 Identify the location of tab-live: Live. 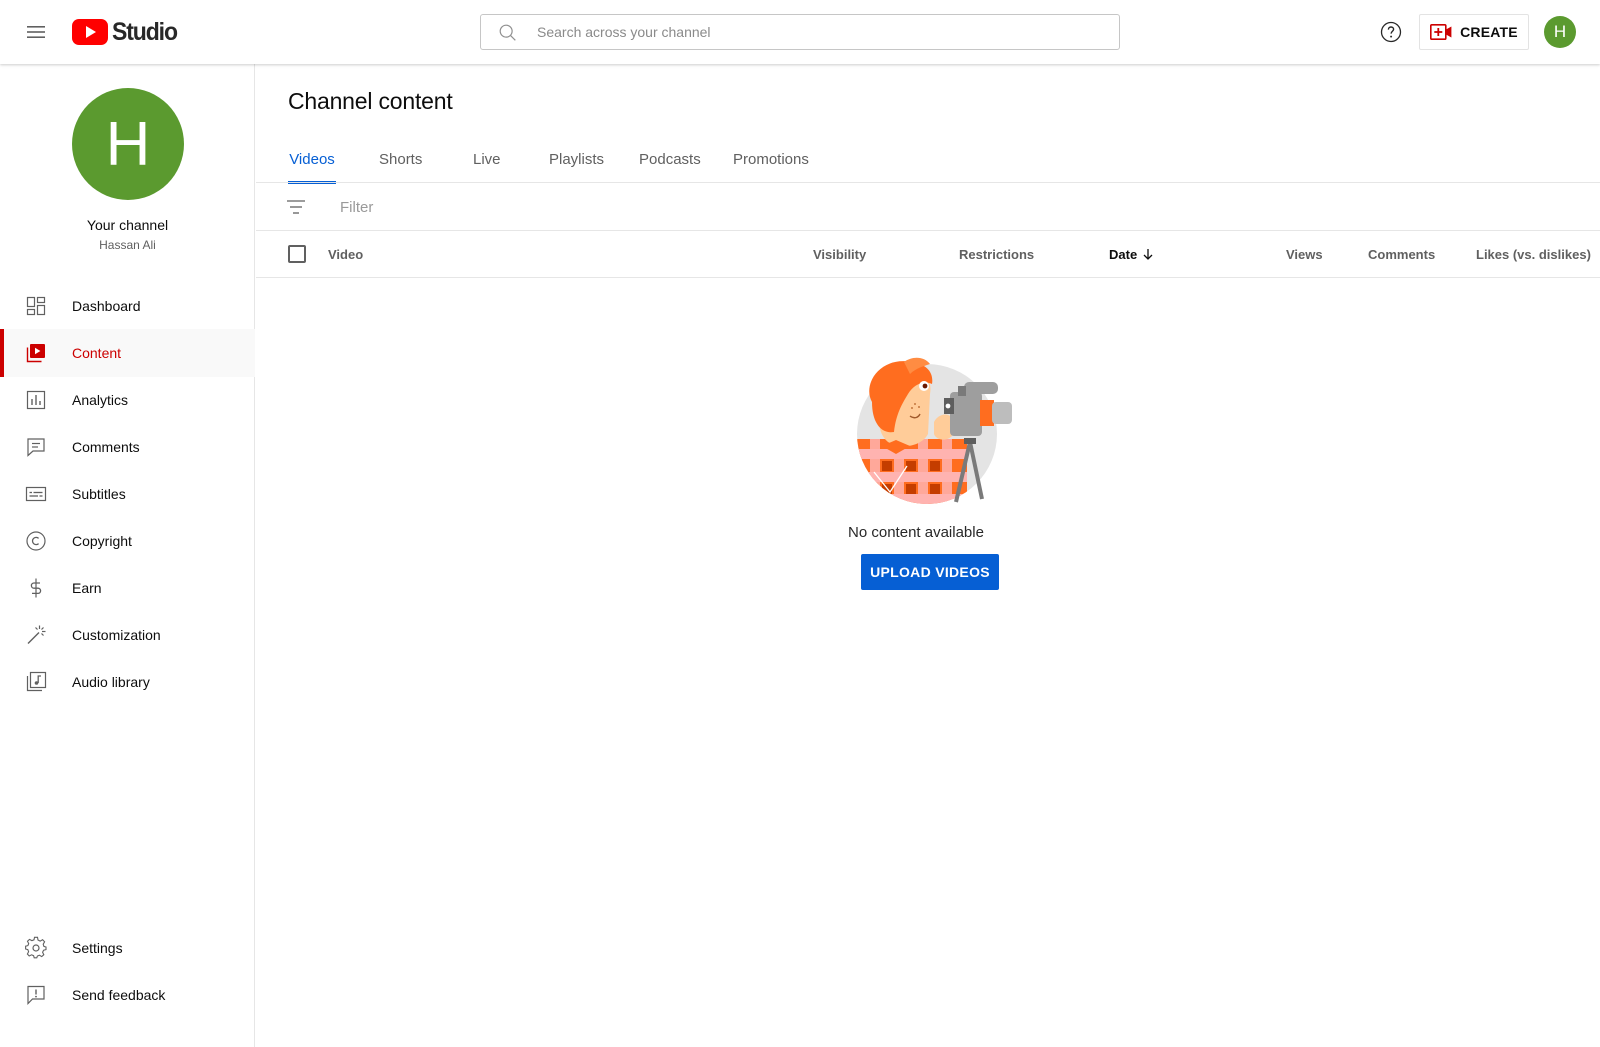
(487, 160).